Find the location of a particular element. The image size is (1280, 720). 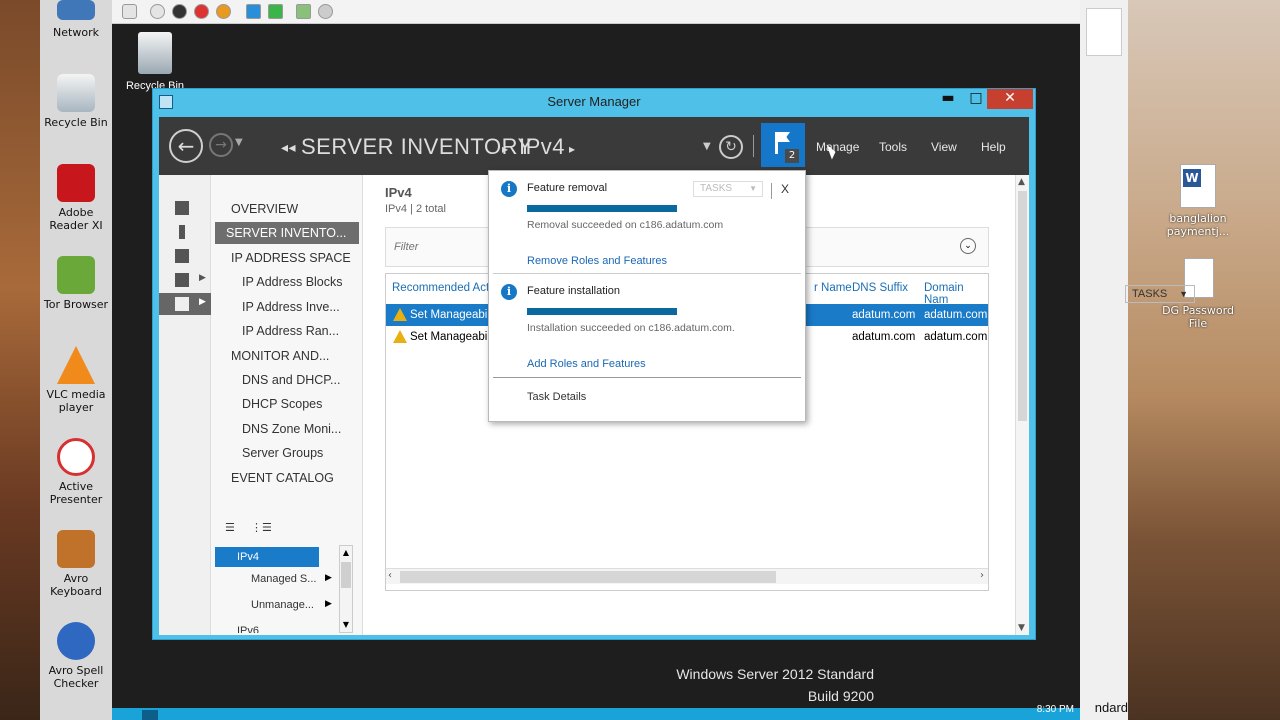

breadcrumb-overflow: ◂◂ is located at coordinates (288, 147).